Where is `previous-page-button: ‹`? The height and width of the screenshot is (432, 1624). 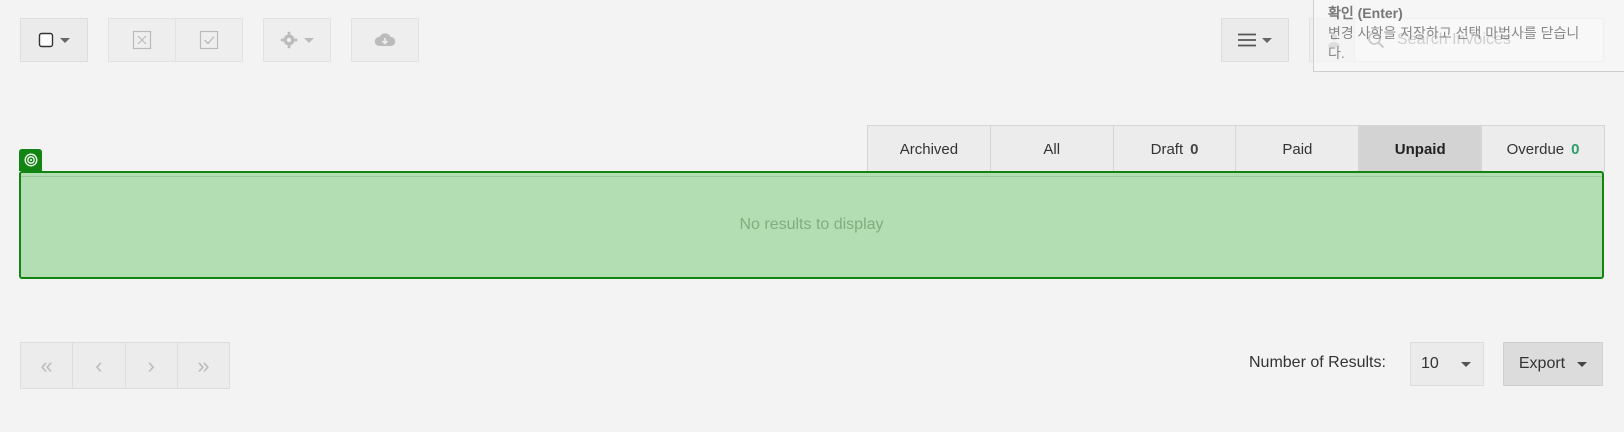
previous-page-button: ‹ is located at coordinates (99, 365).